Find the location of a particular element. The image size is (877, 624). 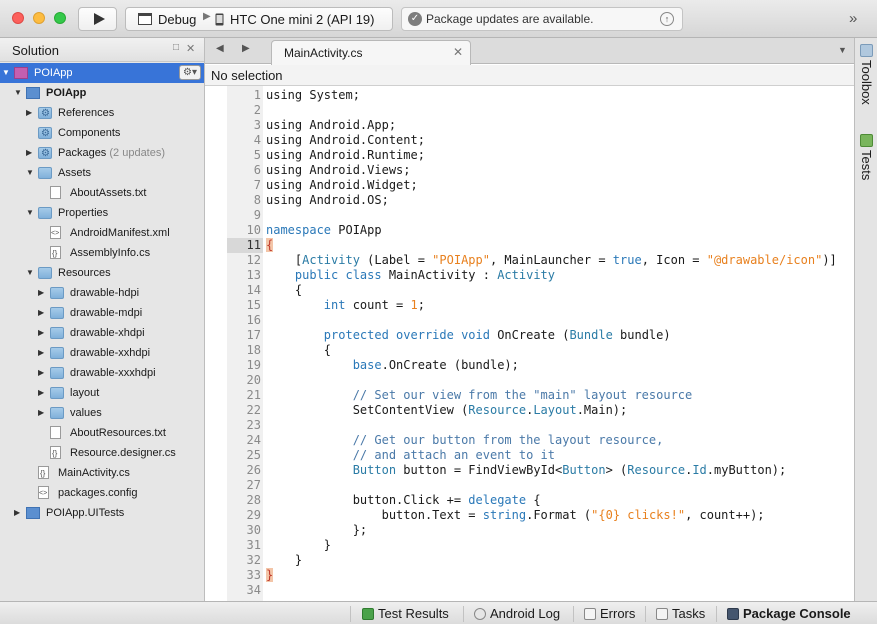

window-close-button is located at coordinates (18, 18).